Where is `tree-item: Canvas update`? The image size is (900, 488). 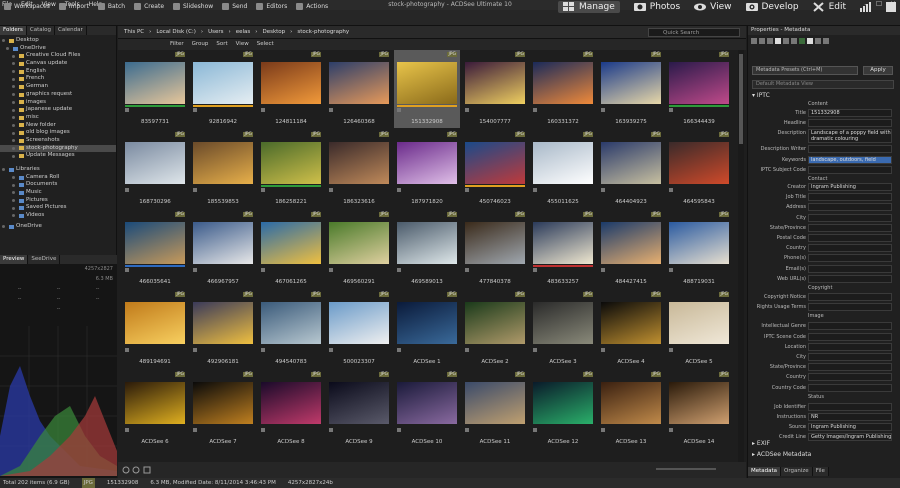
tree-item: Canvas update is located at coordinates (58, 64).